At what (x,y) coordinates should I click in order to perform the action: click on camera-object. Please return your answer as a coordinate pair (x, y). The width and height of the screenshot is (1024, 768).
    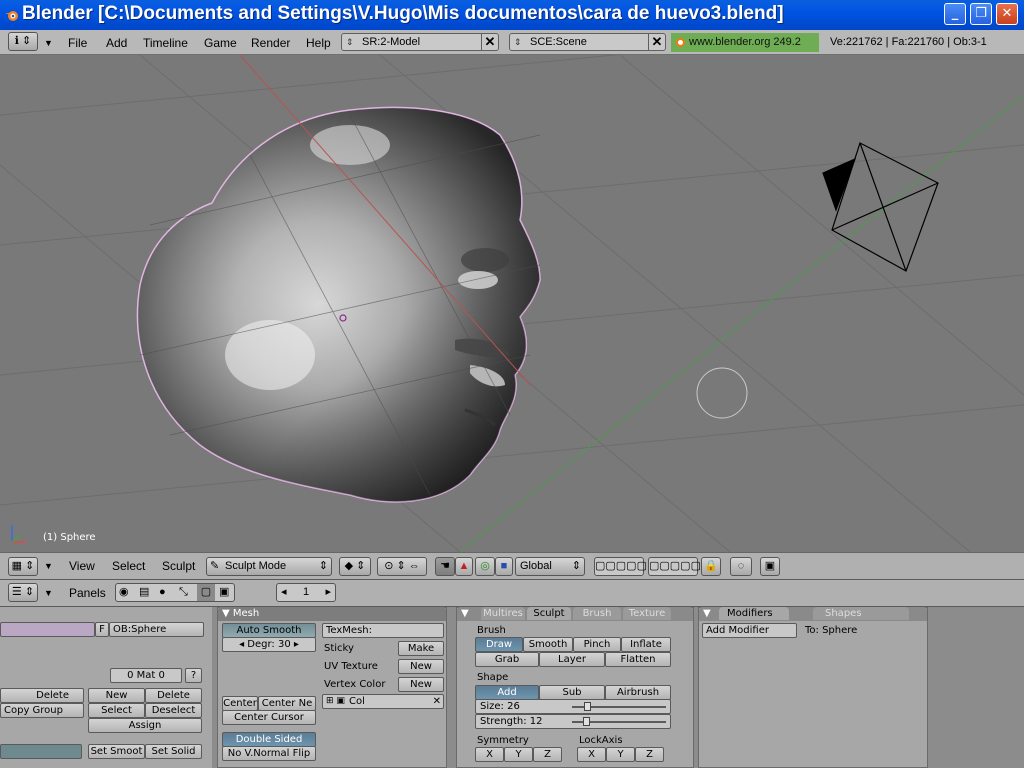
    Looking at the image, I should click on (880, 207).